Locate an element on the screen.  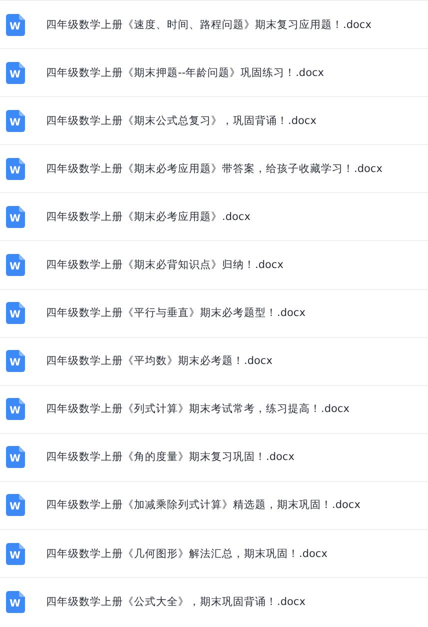
file-row: W 四年级数学上册《角的度量》期末复习巩固！.docx is located at coordinates (214, 458).